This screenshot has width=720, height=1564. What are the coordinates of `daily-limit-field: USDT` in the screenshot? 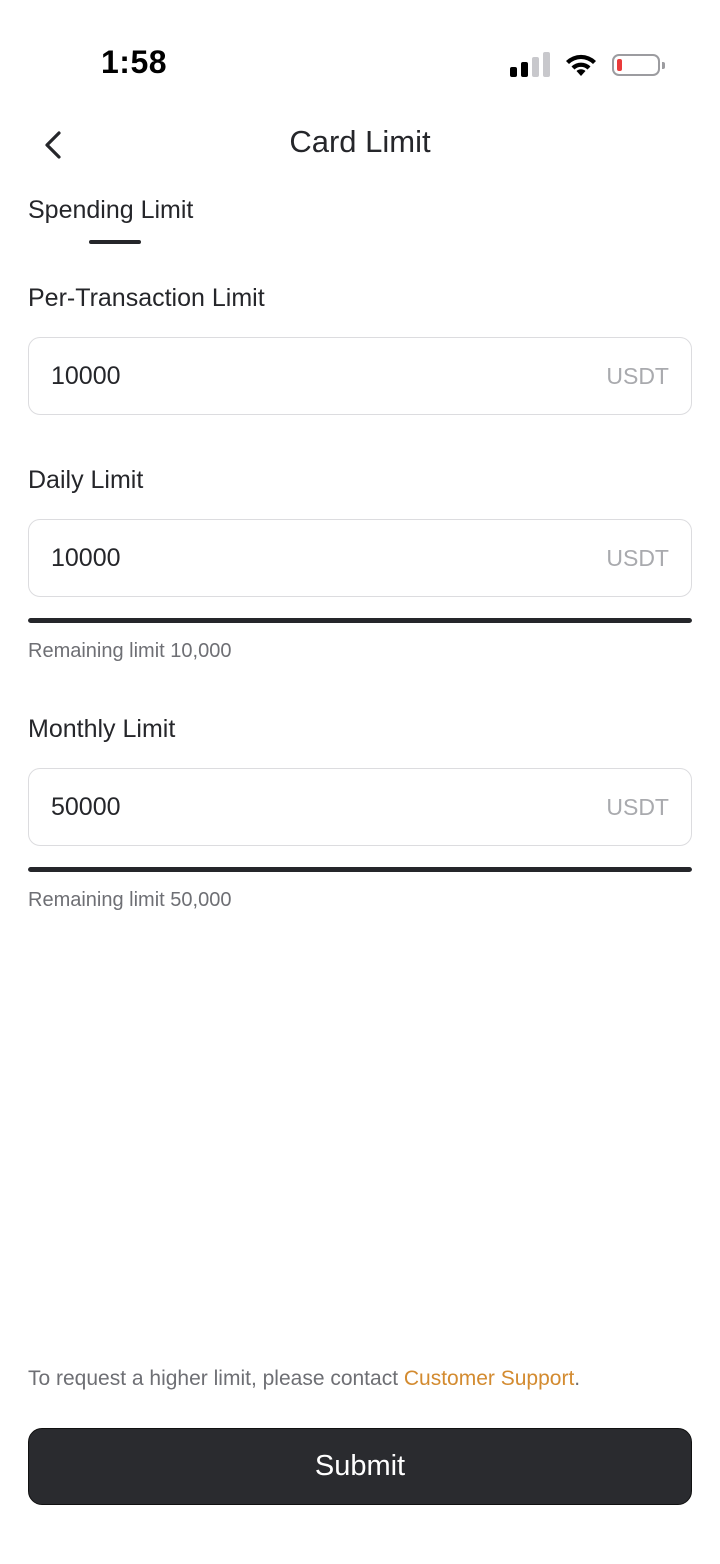 It's located at (360, 558).